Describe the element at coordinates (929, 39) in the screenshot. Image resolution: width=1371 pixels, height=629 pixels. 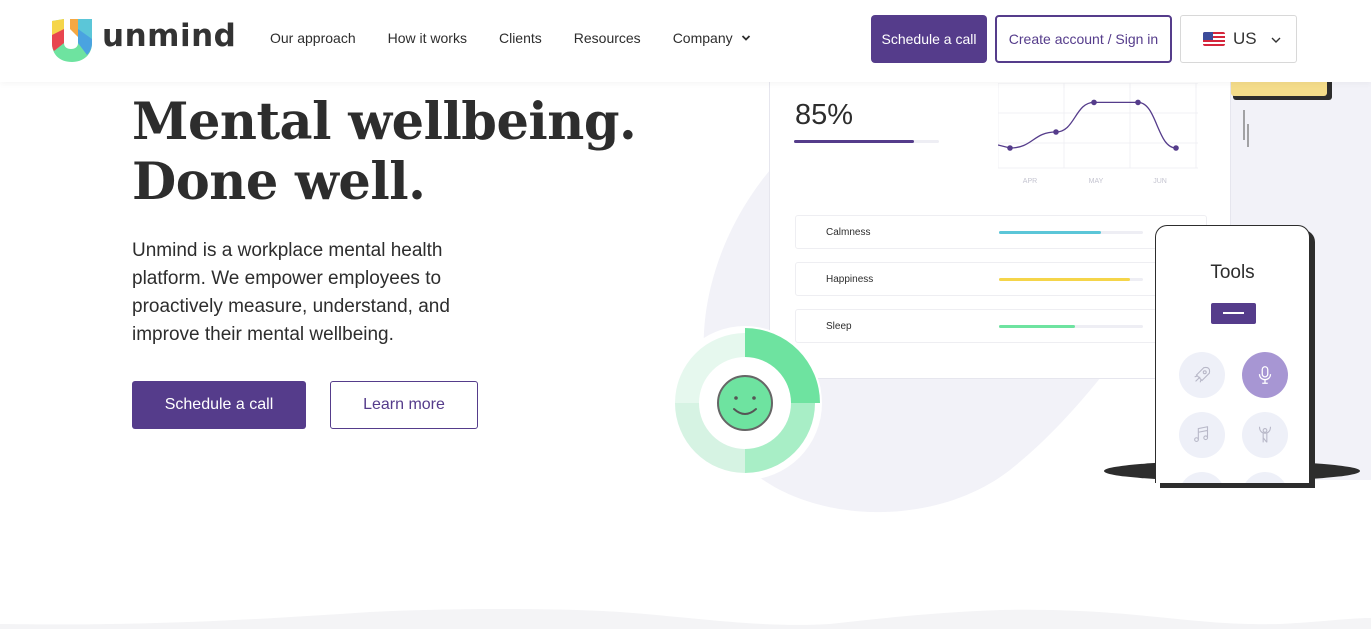
I see `header-schedule-call-button: Schedule a call` at that location.